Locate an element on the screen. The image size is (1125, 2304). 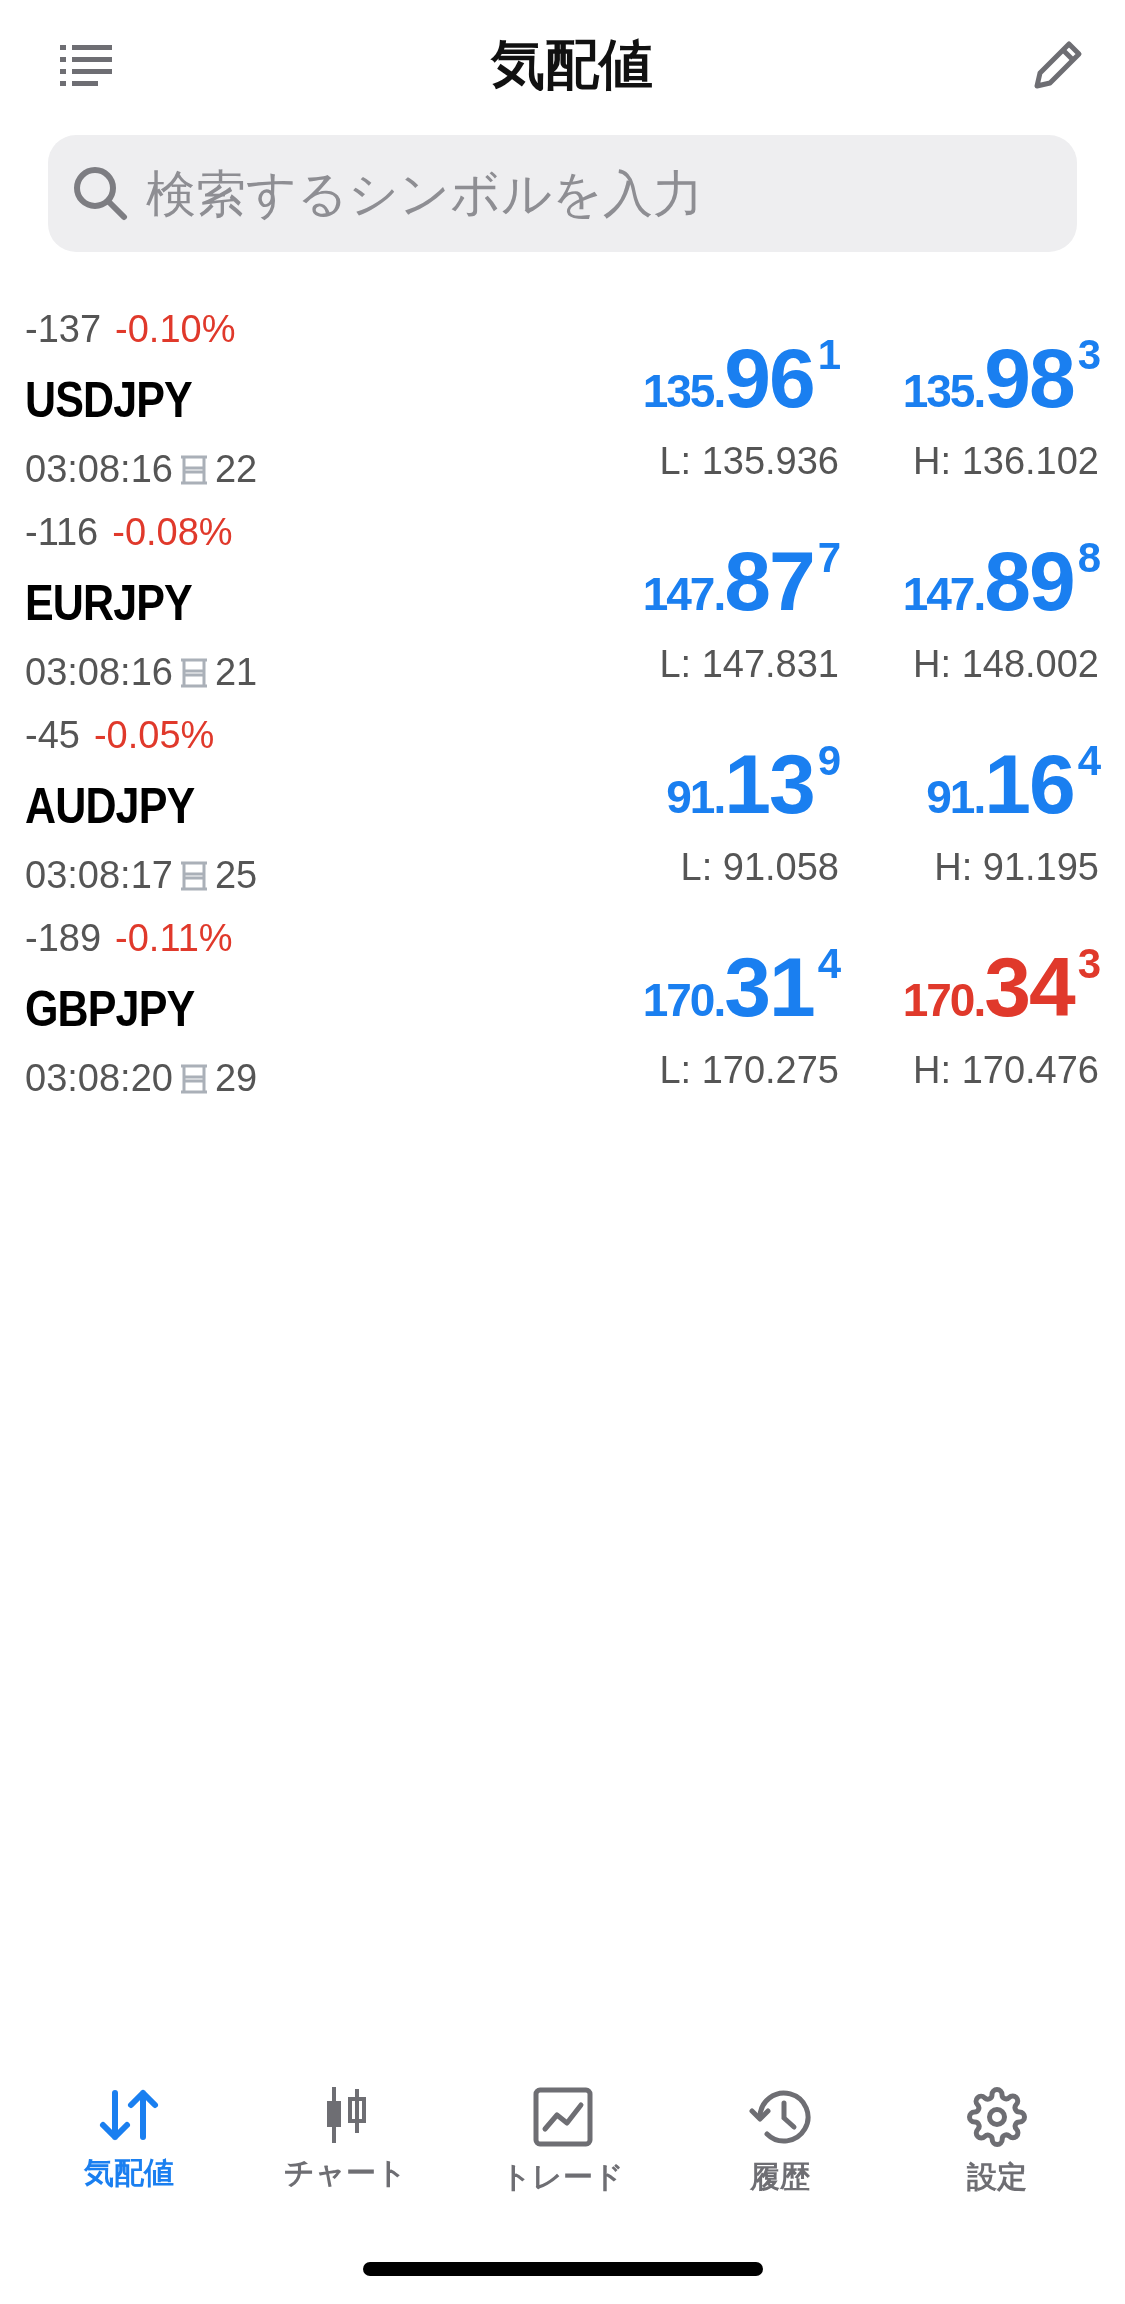
symbol-name: GBPJPY is located at coordinates (110, 1008).